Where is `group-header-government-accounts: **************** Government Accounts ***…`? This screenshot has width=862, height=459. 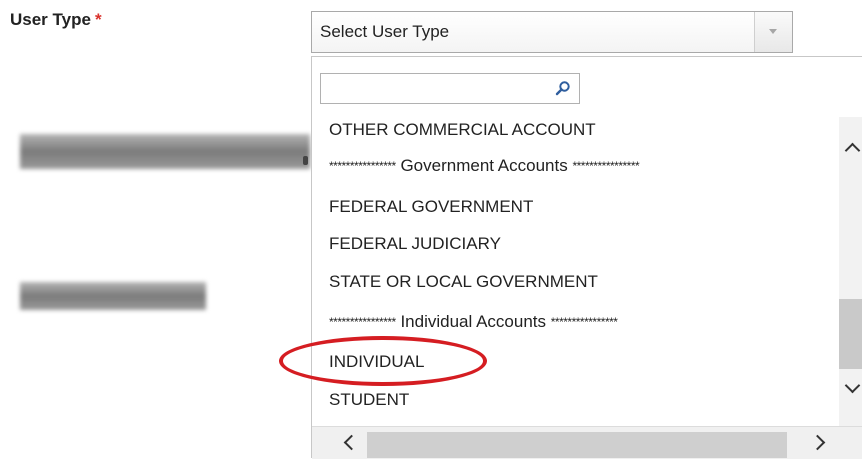 group-header-government-accounts: **************** Government Accounts ***… is located at coordinates (484, 166).